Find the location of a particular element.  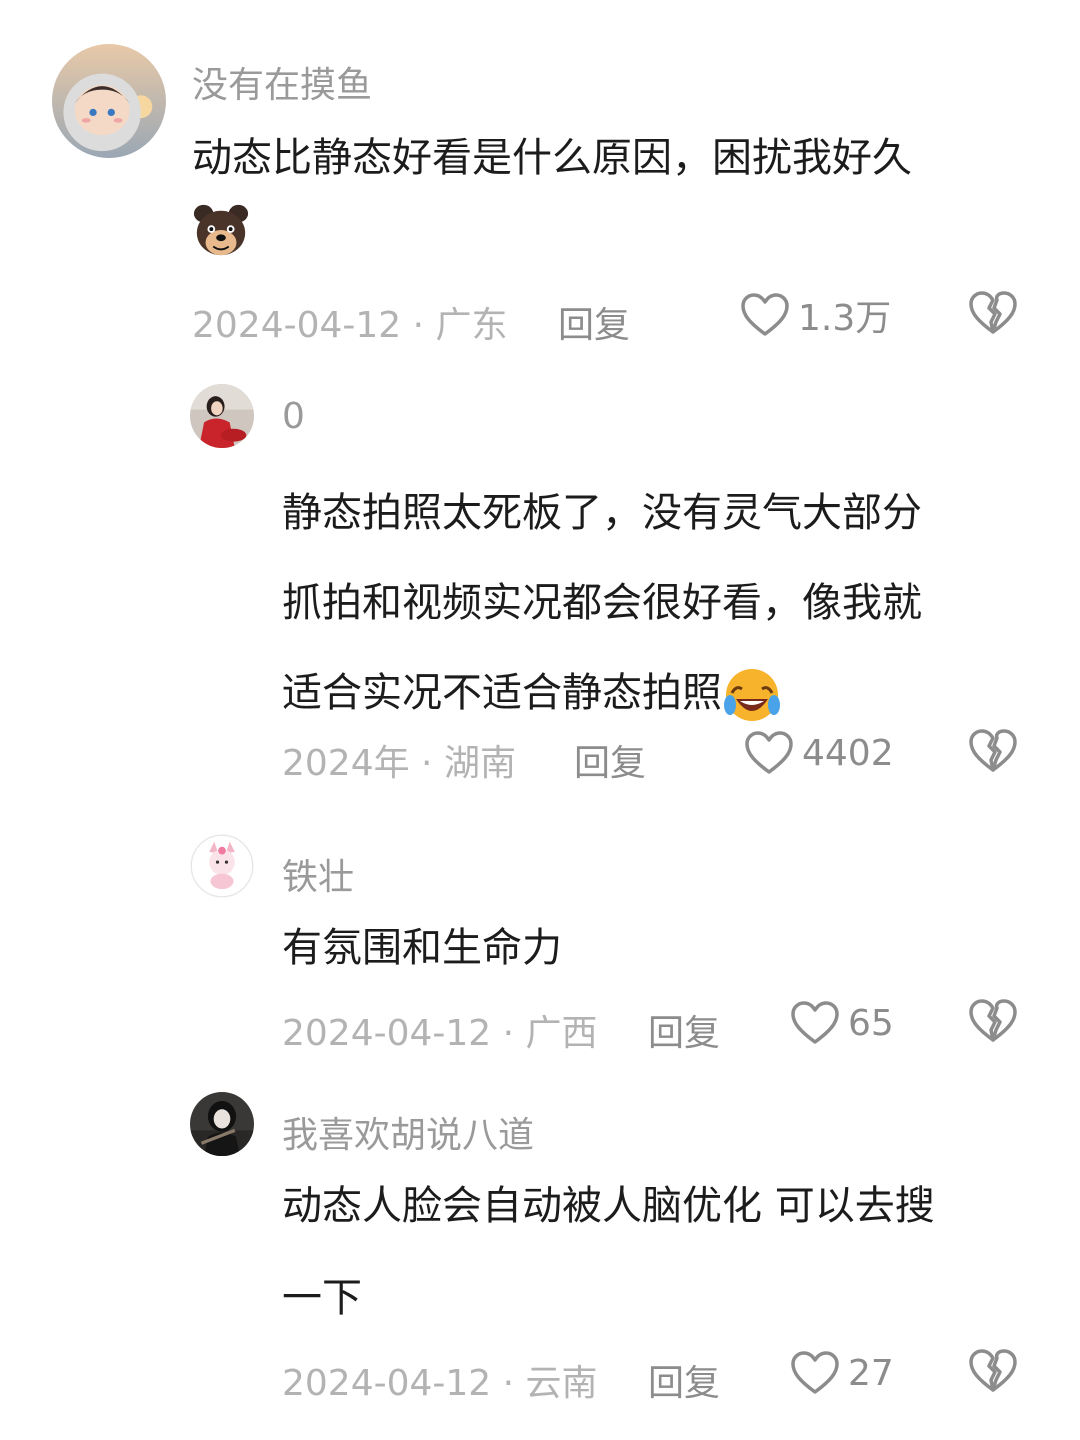

like-button: 4402 is located at coordinates (819, 753).